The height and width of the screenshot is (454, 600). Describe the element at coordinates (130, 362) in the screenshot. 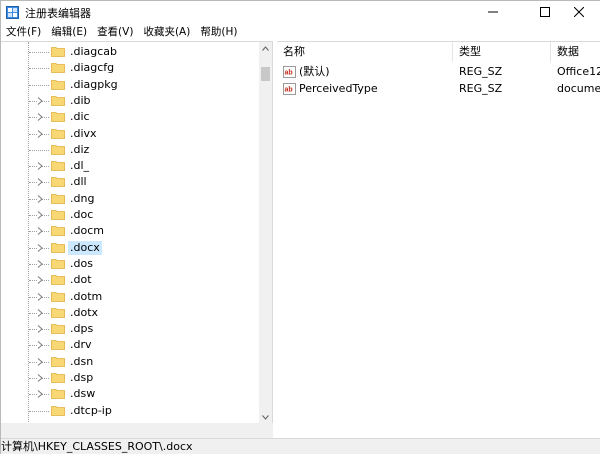

I see `tree-item: .dsn` at that location.